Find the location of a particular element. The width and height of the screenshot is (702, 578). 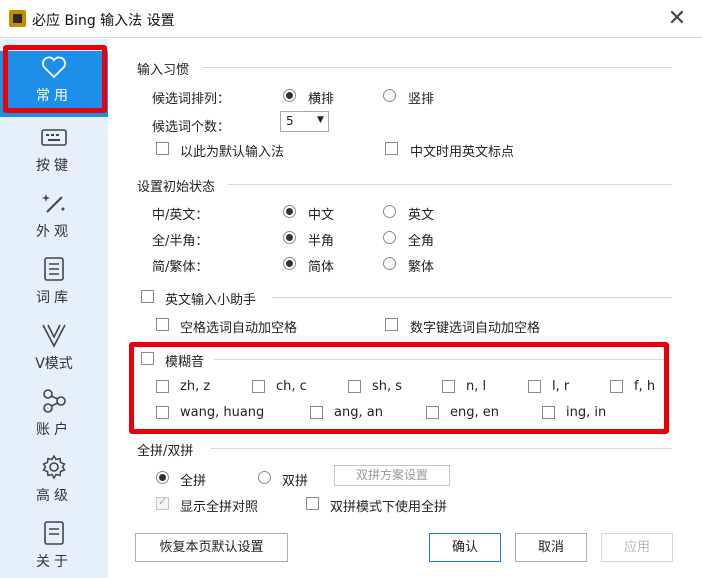

sidebar-item-keys: 按键 is located at coordinates (54, 154).